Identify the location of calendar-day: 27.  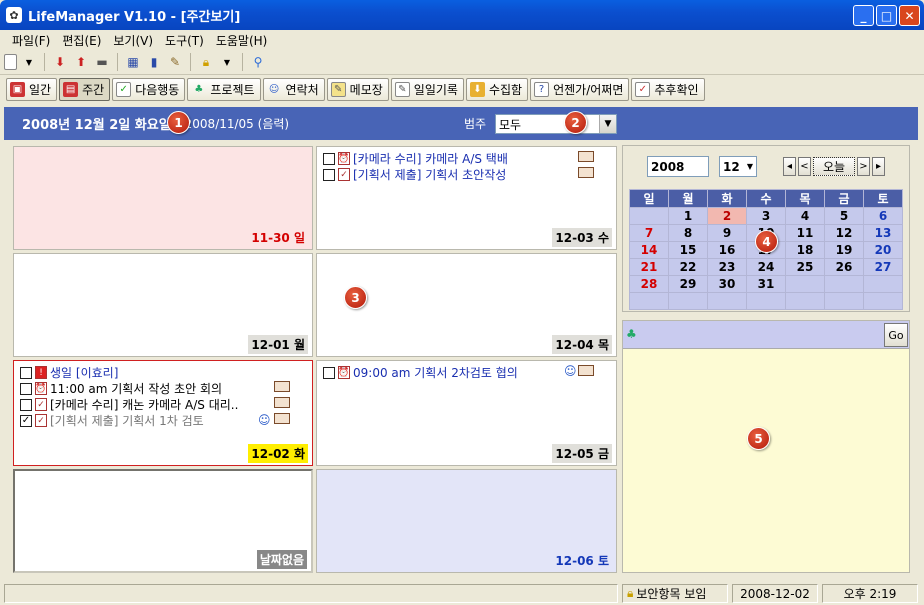
(883, 267).